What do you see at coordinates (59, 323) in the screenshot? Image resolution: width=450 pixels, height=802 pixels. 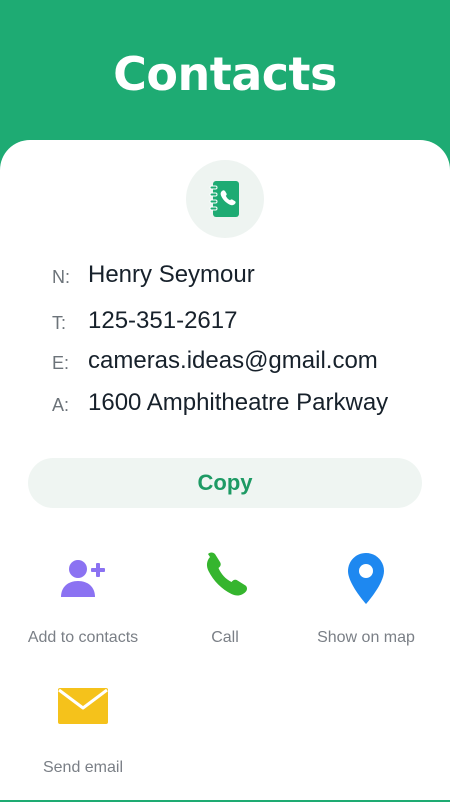 I see `phone-key: T:` at bounding box center [59, 323].